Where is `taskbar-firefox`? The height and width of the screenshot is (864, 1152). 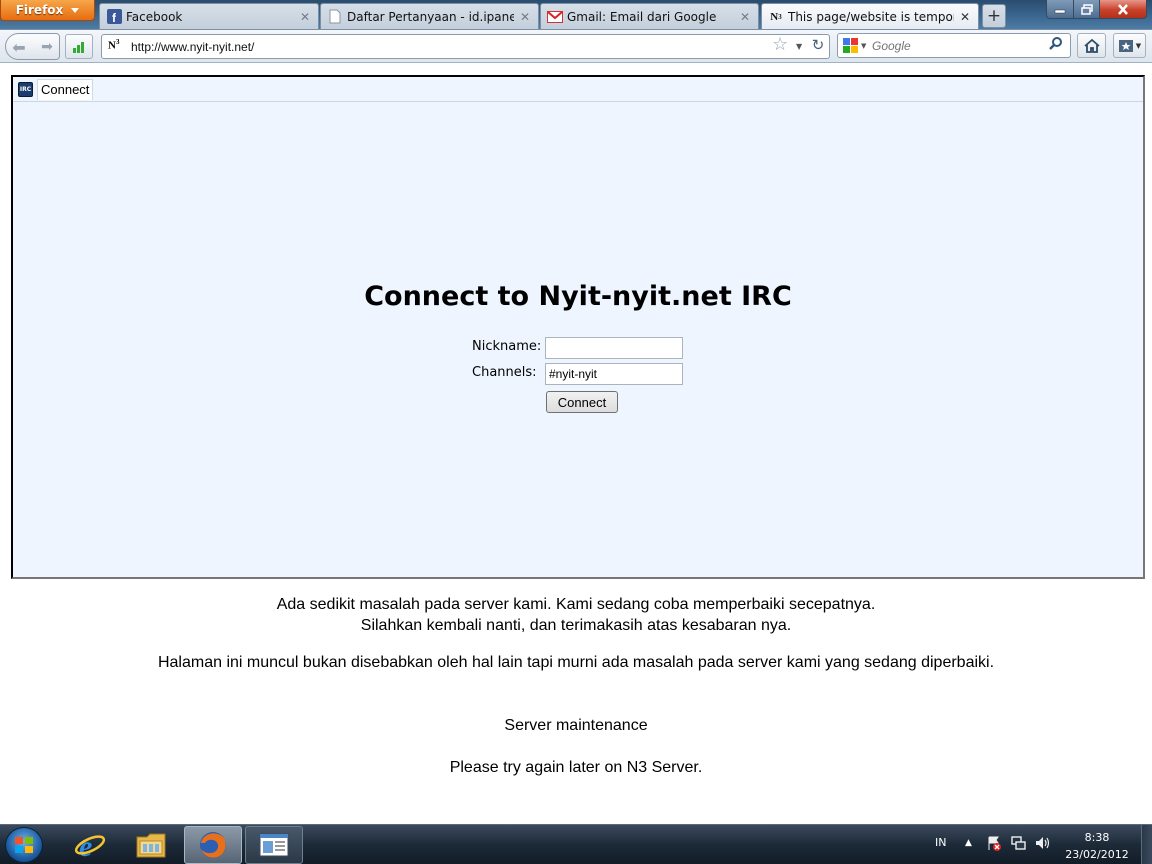 taskbar-firefox is located at coordinates (213, 845).